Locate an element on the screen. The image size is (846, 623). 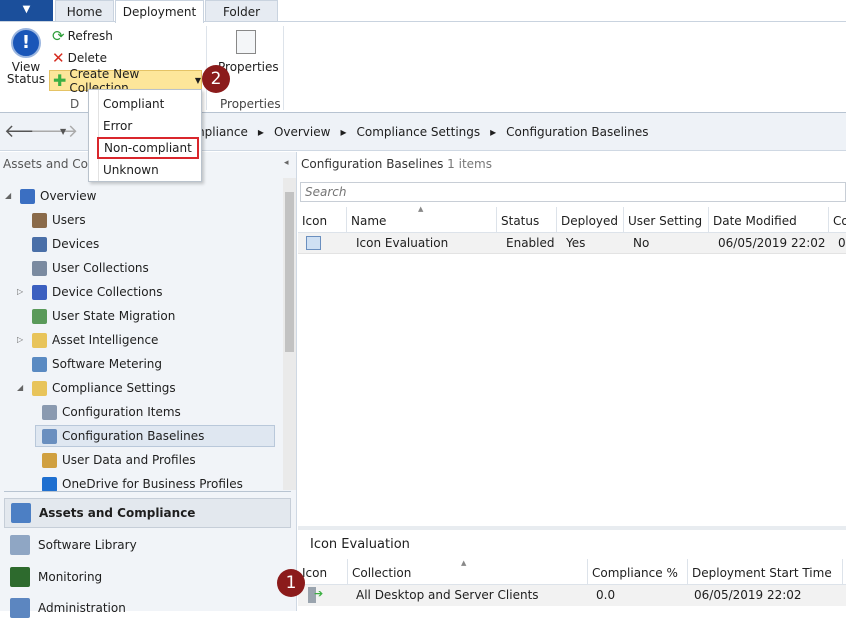
tree-item: User State Migration is located at coordinates (103, 316).